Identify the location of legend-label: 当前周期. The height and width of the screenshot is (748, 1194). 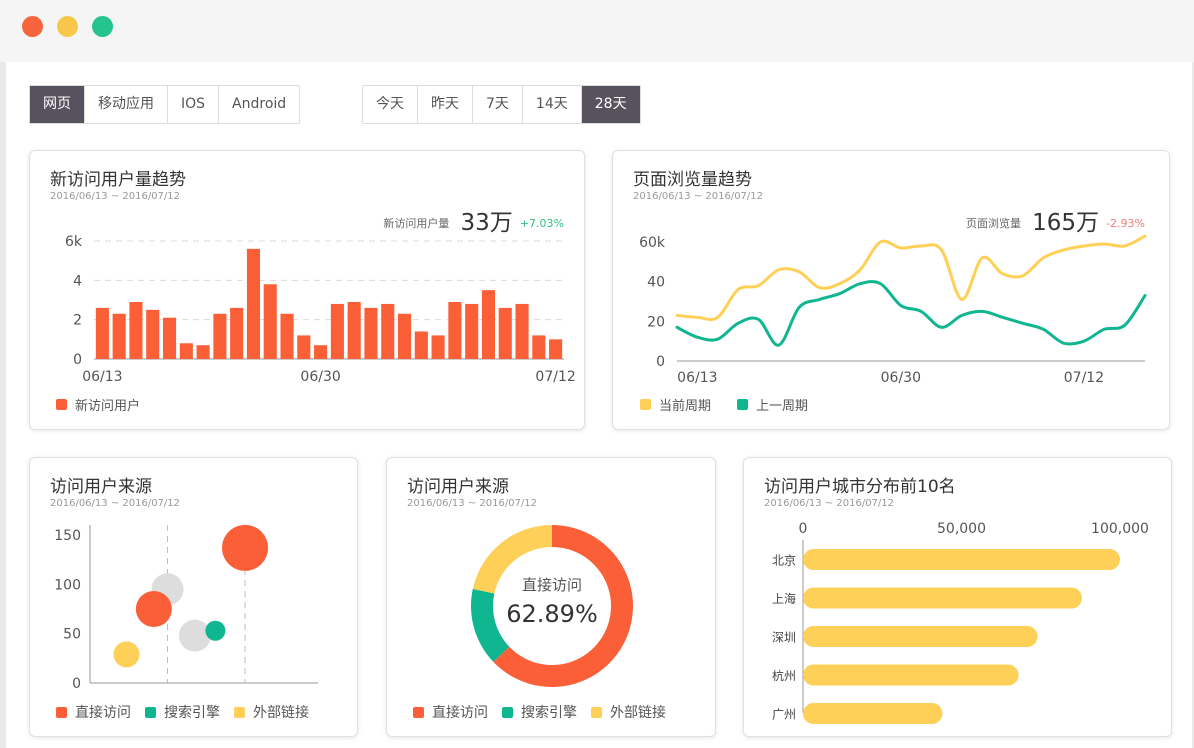
(685, 406).